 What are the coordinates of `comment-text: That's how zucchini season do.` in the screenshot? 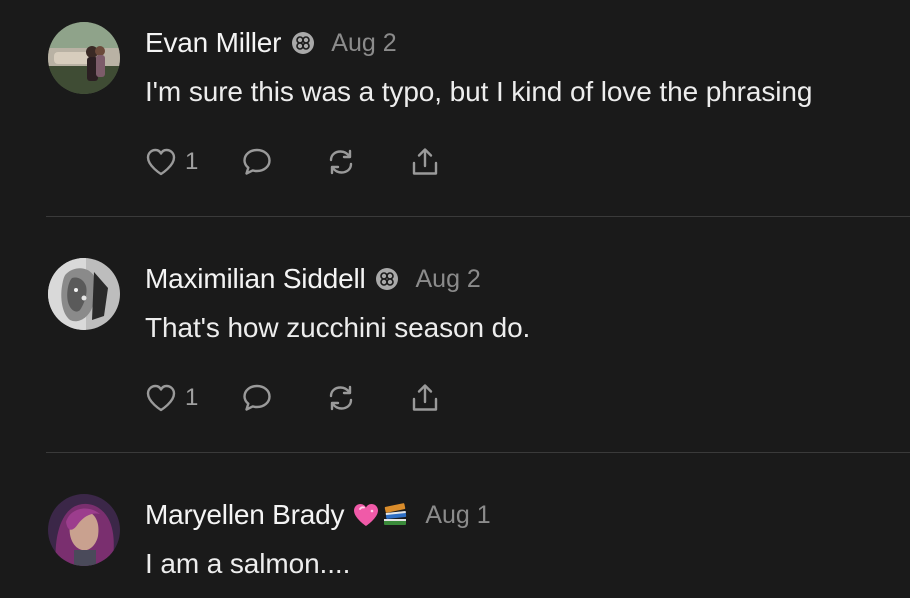 It's located at (338, 327).